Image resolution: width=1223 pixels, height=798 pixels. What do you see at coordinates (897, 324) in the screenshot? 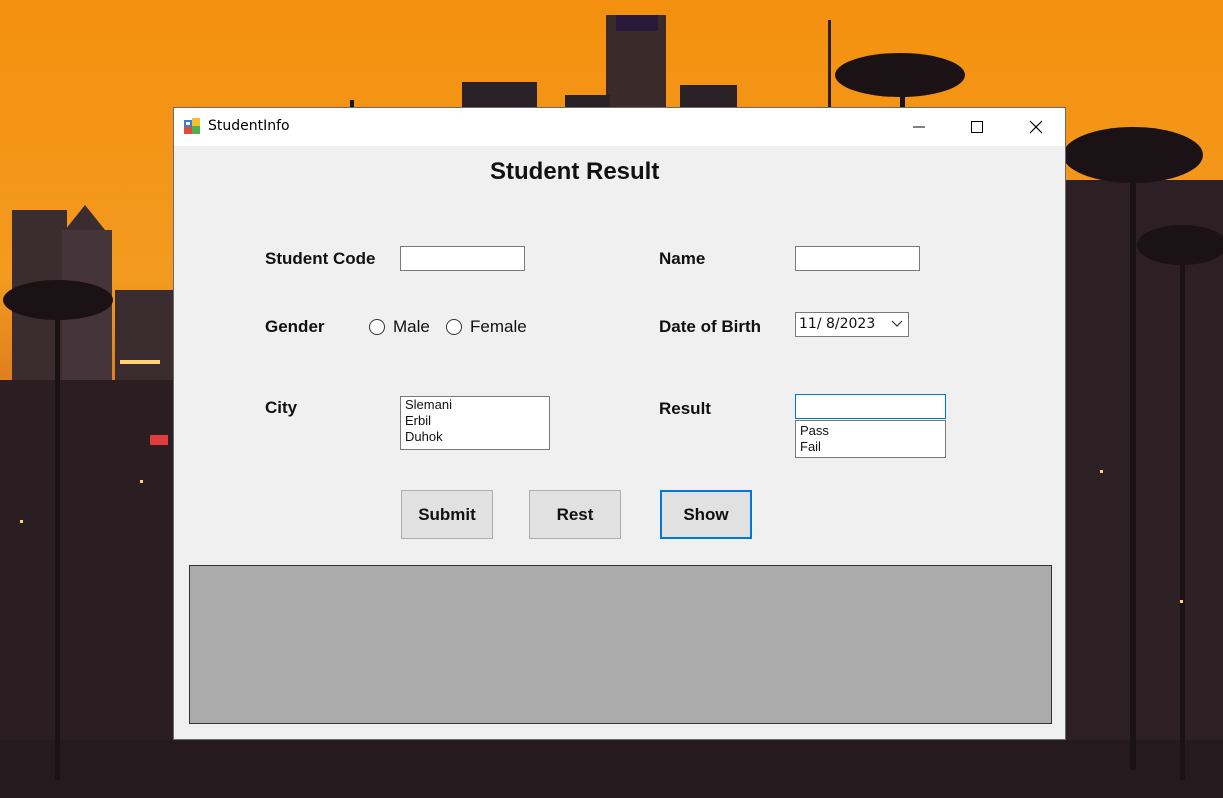
I see `chevron-down-icon` at bounding box center [897, 324].